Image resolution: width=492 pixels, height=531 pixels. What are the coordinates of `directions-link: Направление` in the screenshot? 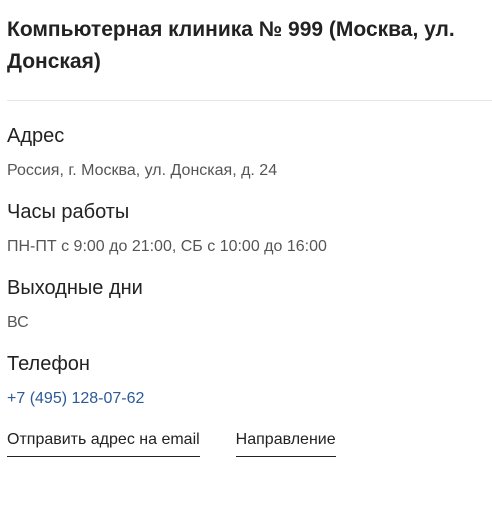 It's located at (285, 443).